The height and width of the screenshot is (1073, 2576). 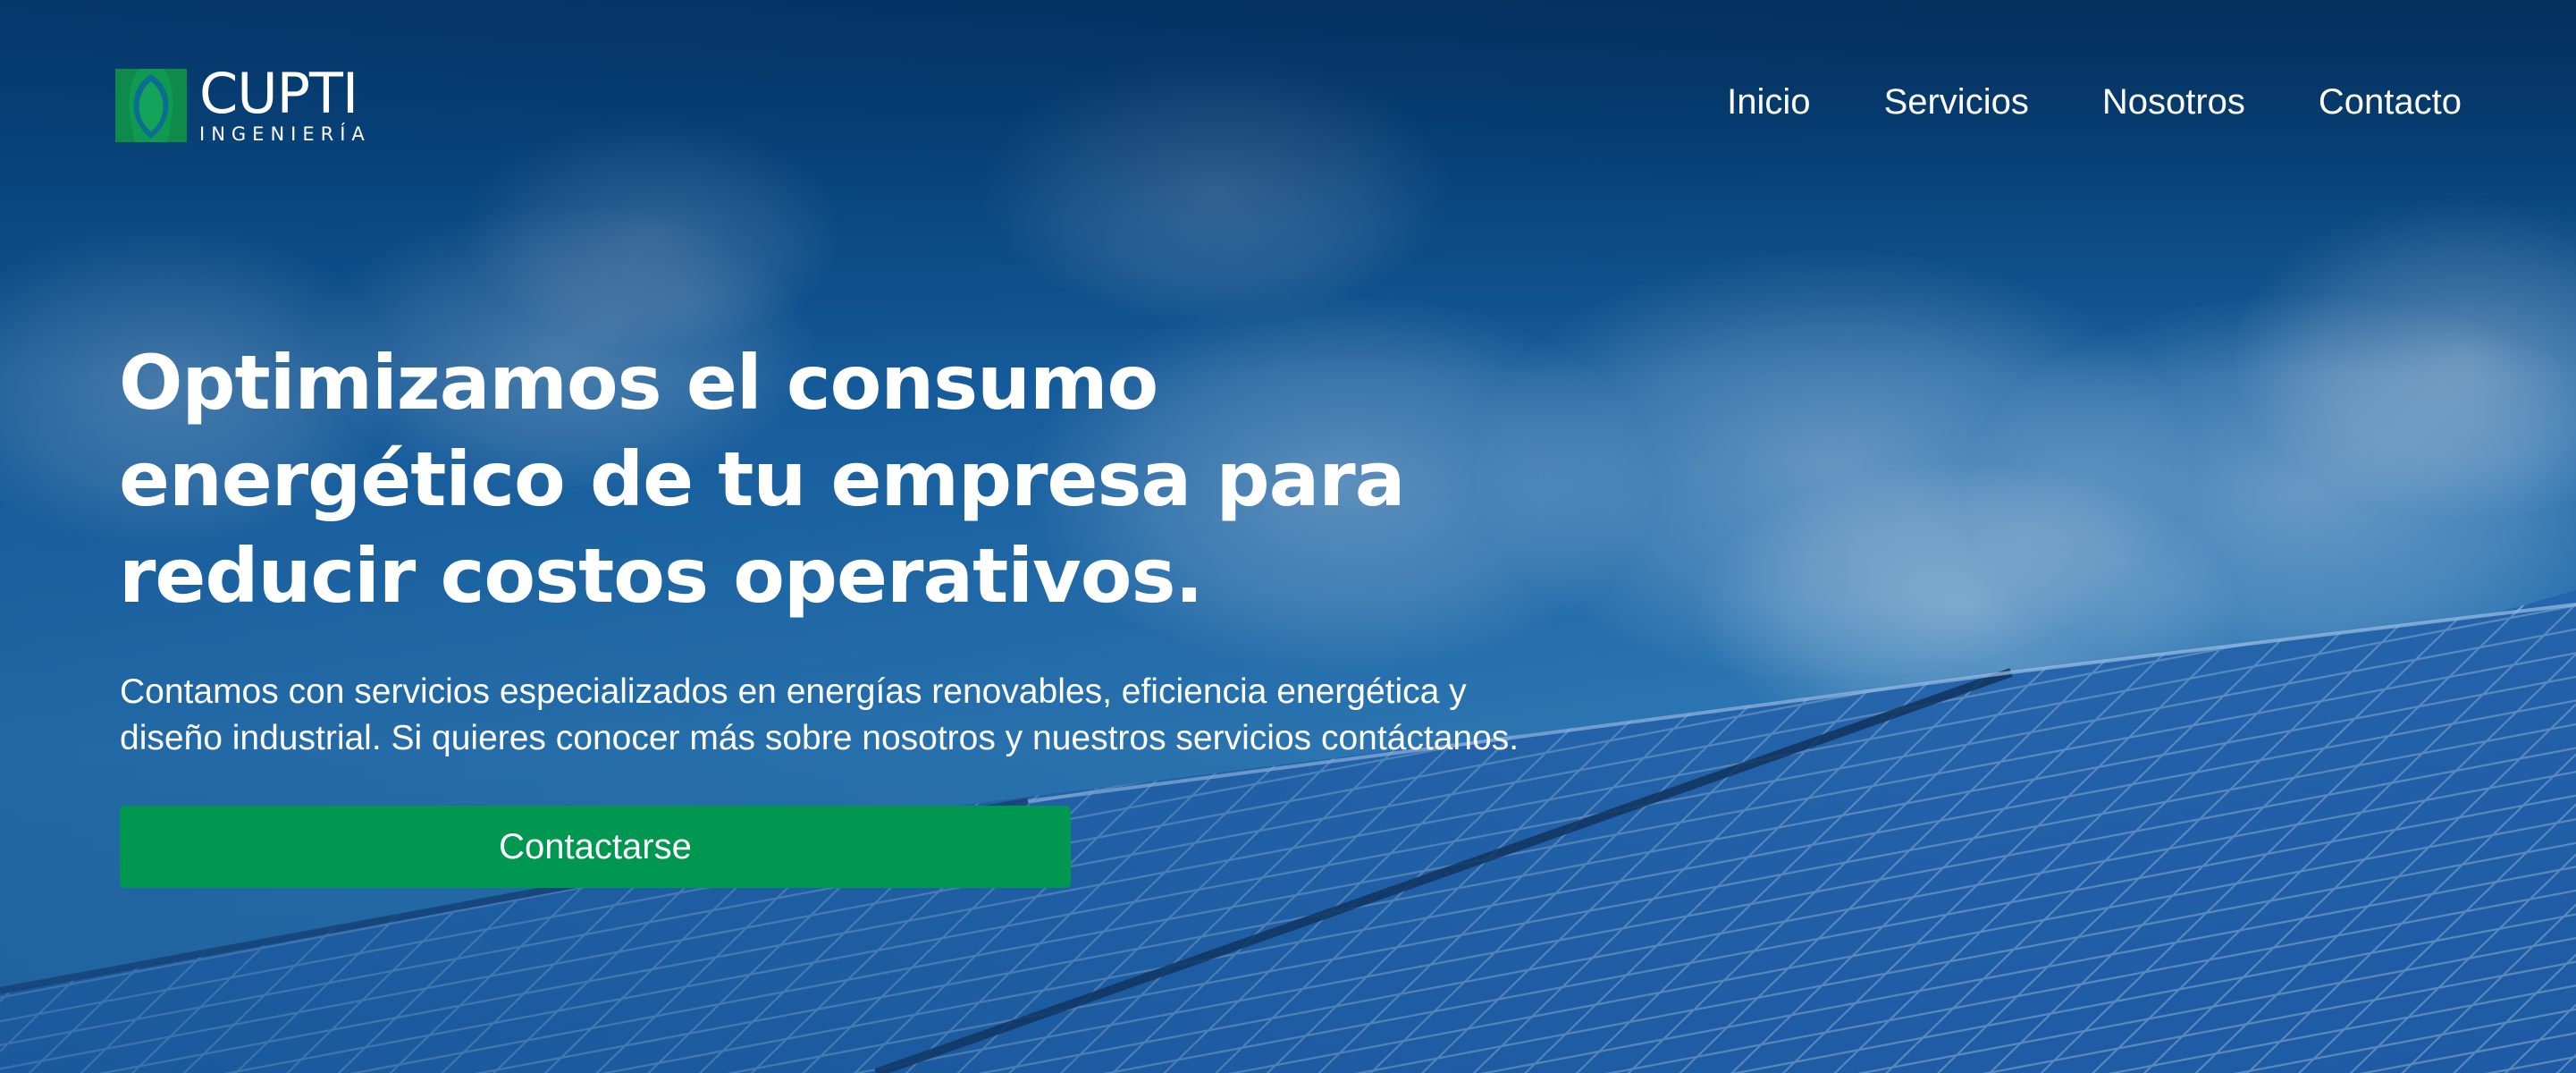 What do you see at coordinates (762, 479) in the screenshot?
I see `hero-headline-line: energético de tu empresa para` at bounding box center [762, 479].